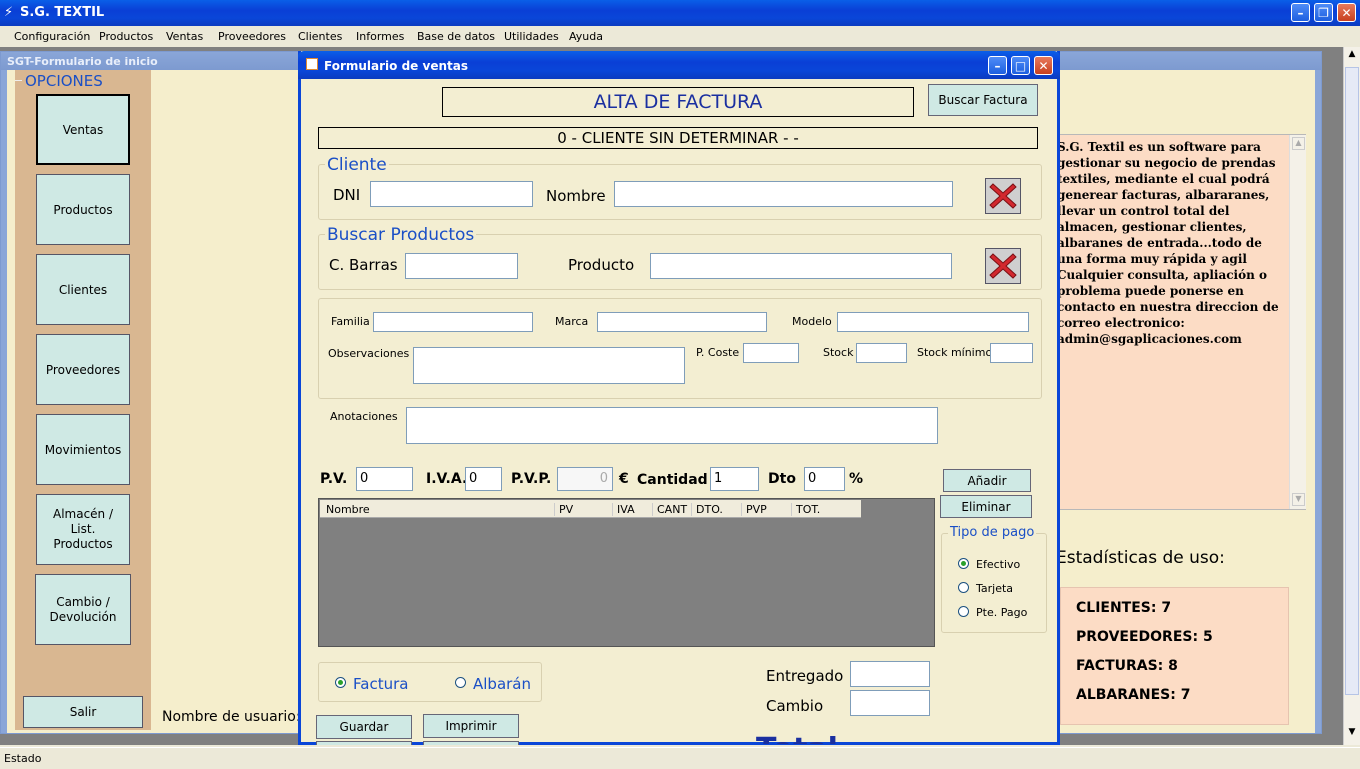  Describe the element at coordinates (347, 195) in the screenshot. I see `dni-label: DNI` at that location.